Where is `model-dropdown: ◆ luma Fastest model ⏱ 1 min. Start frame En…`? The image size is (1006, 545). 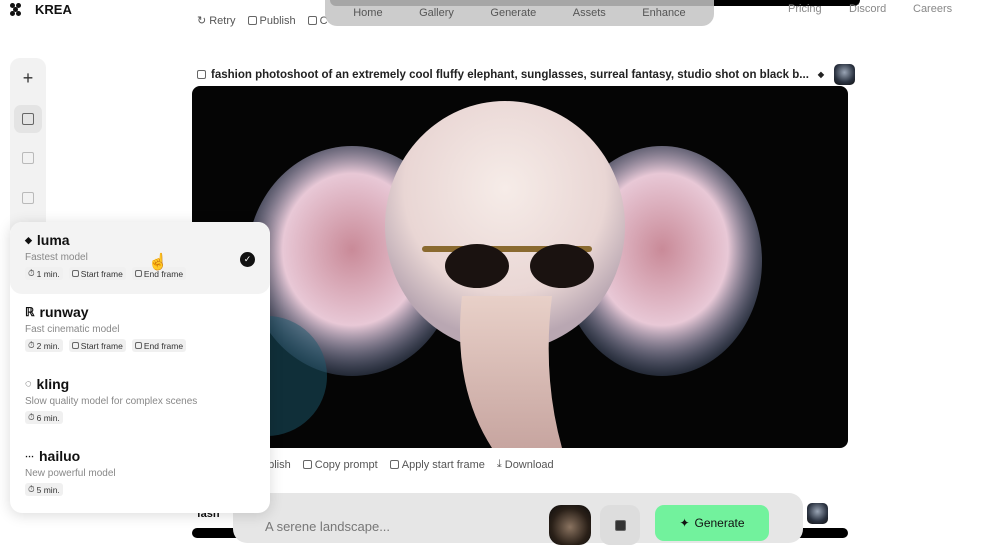
model-dropdown: ◆ luma Fastest model ⏱ 1 min. Start frame En… is located at coordinates (140, 367).